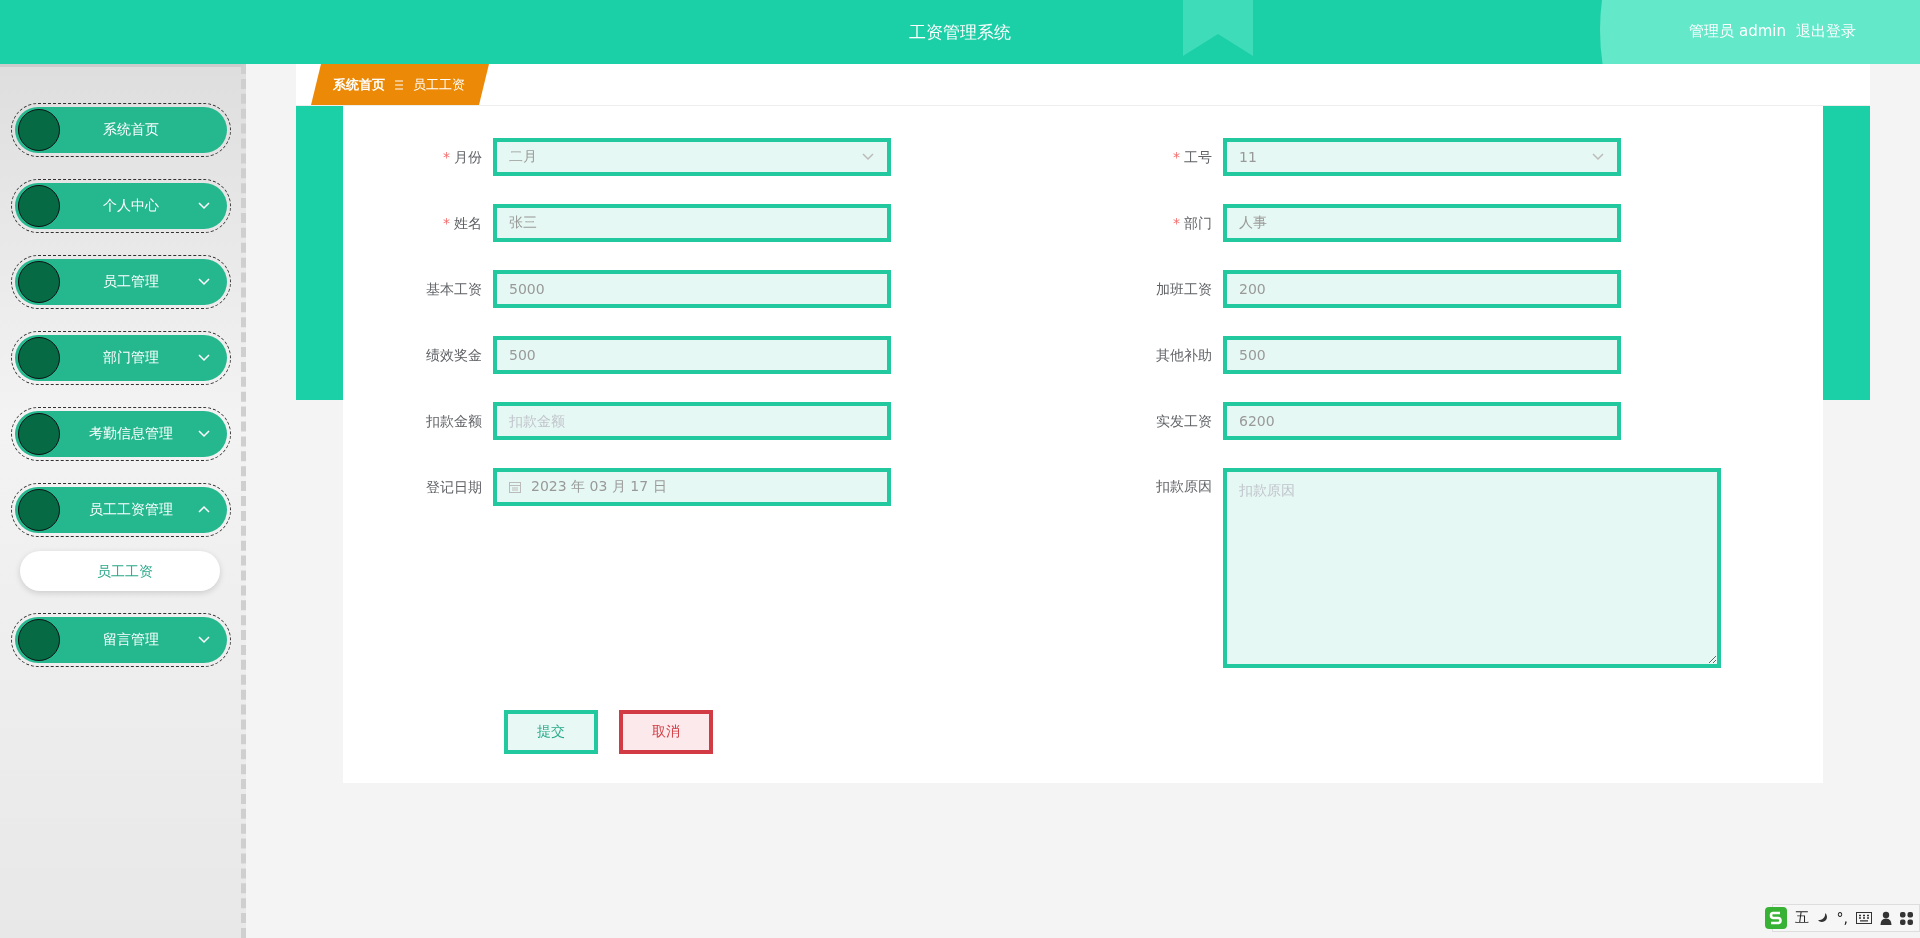  I want to click on logout-link: 退出登录, so click(1826, 31).